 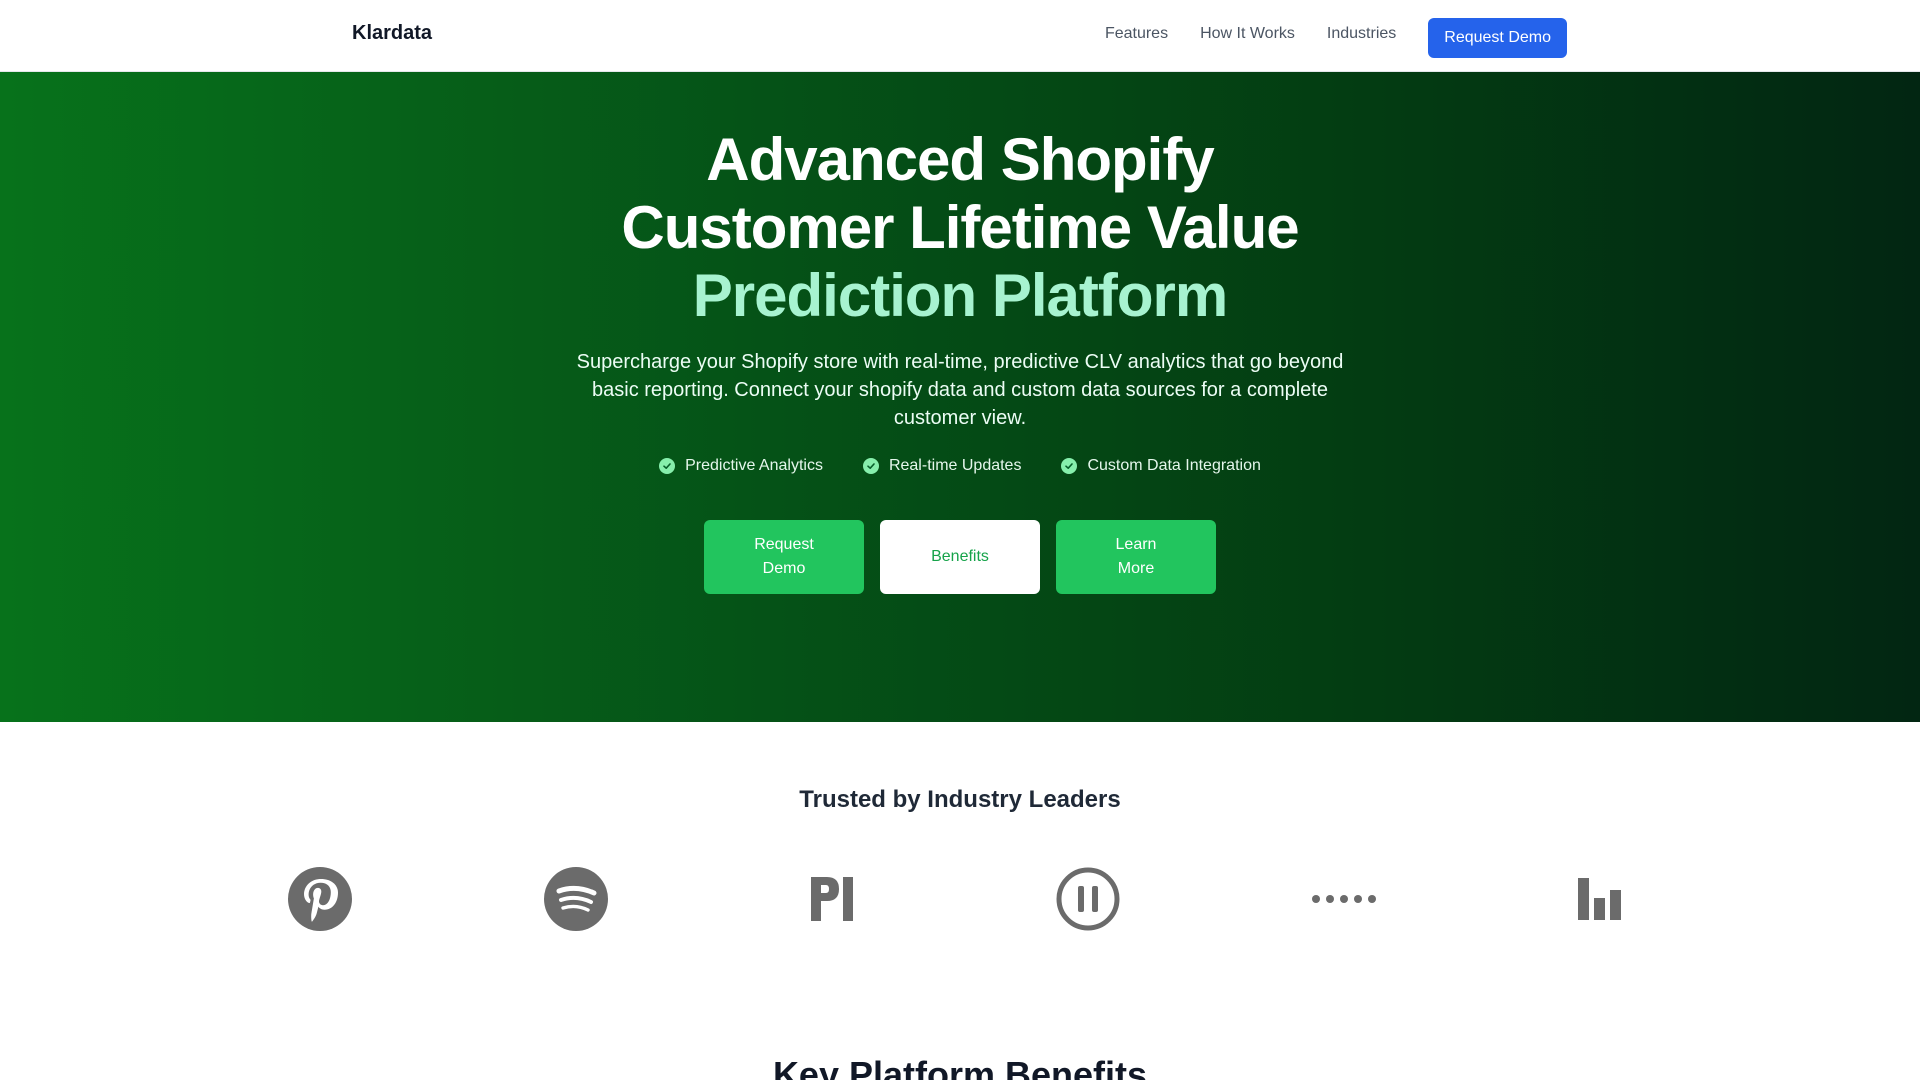 I want to click on hero-title-line-3: Prediction Platform, so click(x=960, y=295).